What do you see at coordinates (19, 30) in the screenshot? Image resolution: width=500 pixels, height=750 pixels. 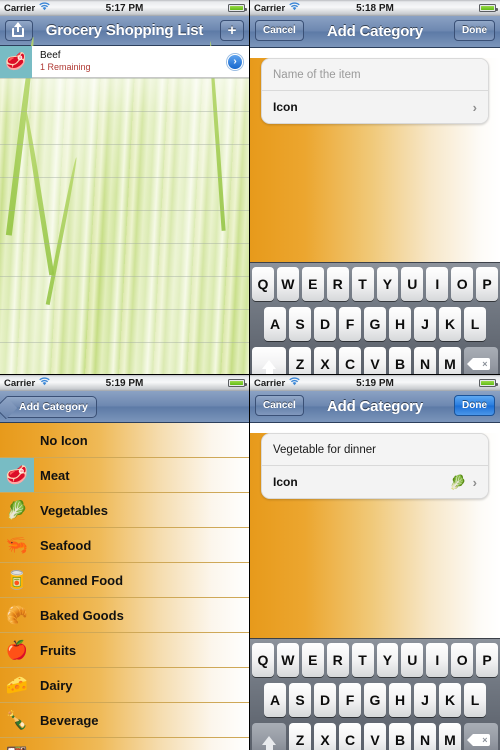 I see `share-button` at bounding box center [19, 30].